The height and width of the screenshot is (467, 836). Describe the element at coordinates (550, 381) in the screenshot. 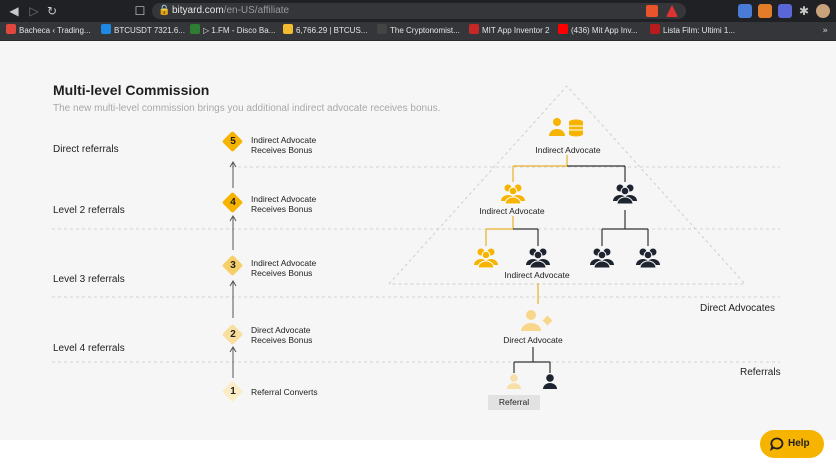

I see `referral-dark-person-icon` at that location.